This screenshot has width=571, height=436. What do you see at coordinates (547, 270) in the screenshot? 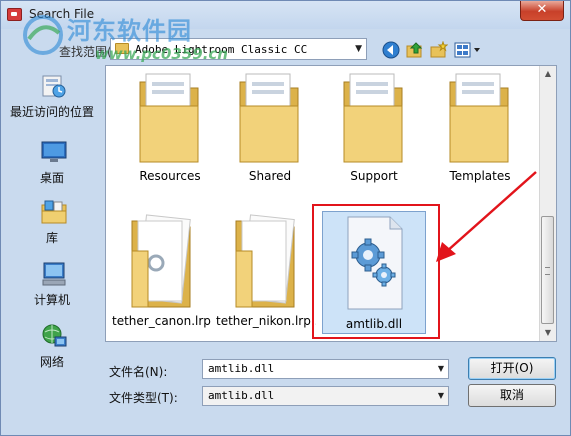
I see `scroll-thumb` at bounding box center [547, 270].